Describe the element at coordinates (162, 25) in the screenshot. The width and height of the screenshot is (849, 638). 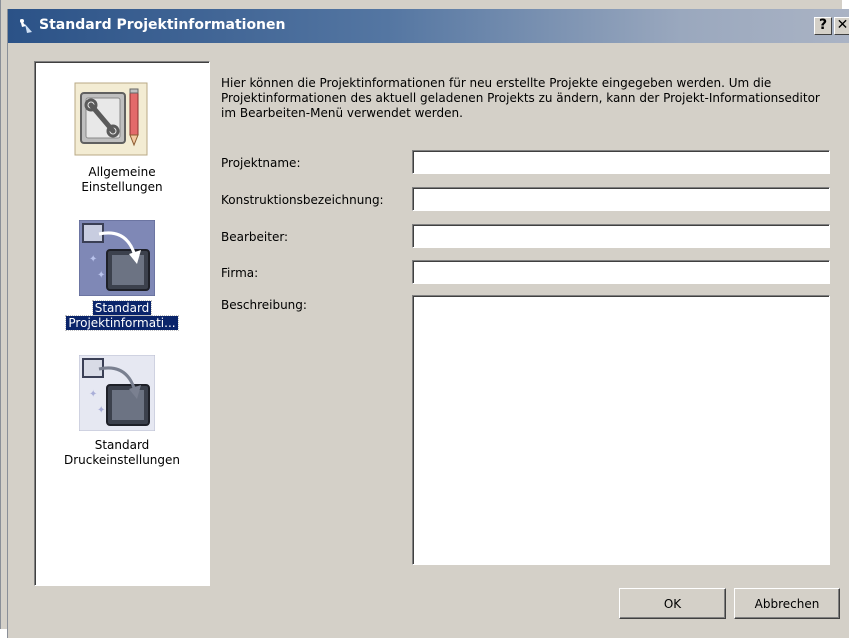
I see `window-title: Standard Projektinformationen` at that location.